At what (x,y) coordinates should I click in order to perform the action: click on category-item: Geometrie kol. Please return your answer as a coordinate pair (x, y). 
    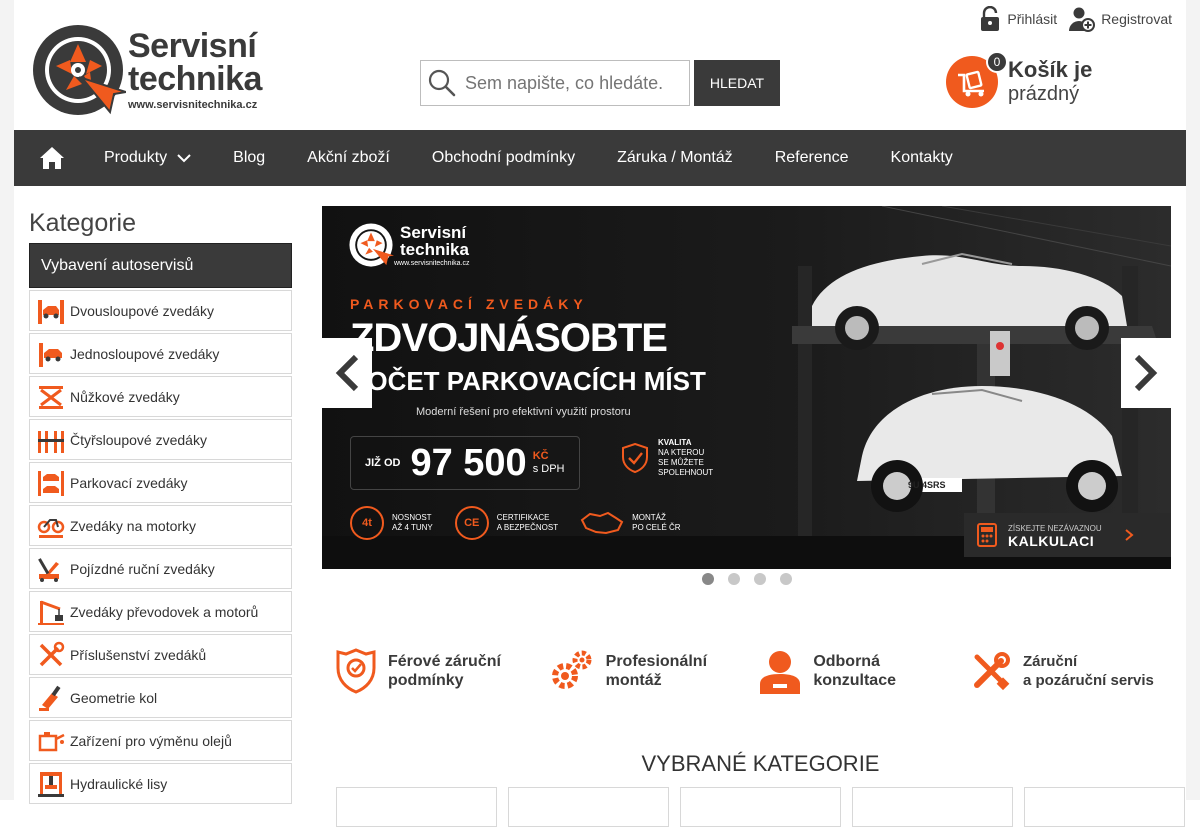
    Looking at the image, I should click on (160, 697).